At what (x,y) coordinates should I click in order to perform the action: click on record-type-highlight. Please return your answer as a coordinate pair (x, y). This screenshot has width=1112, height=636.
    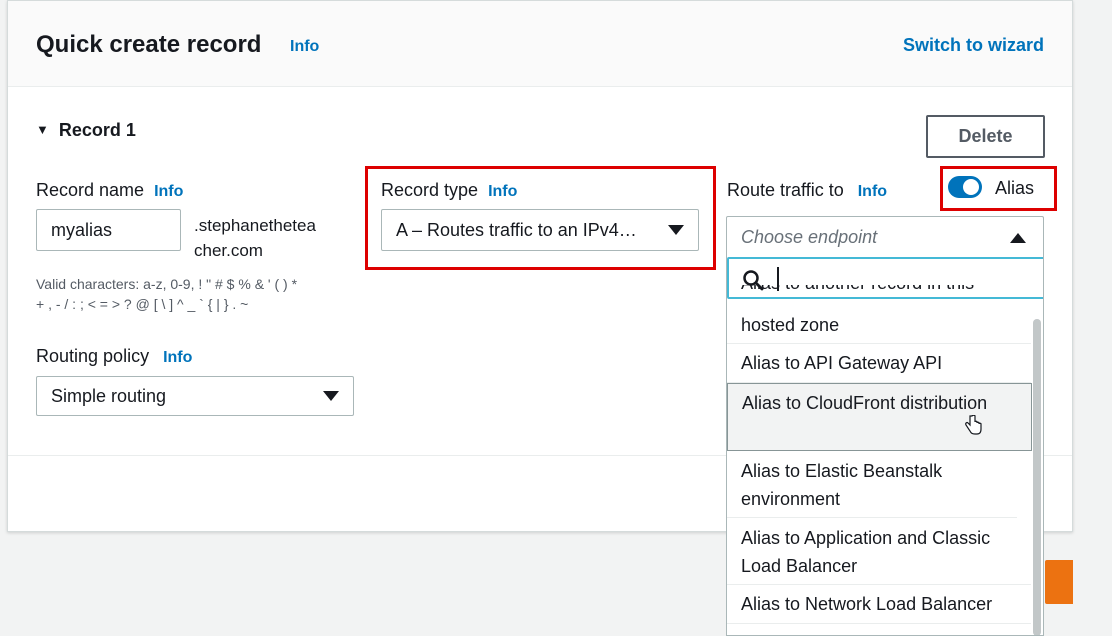
    Looking at the image, I should click on (540, 218).